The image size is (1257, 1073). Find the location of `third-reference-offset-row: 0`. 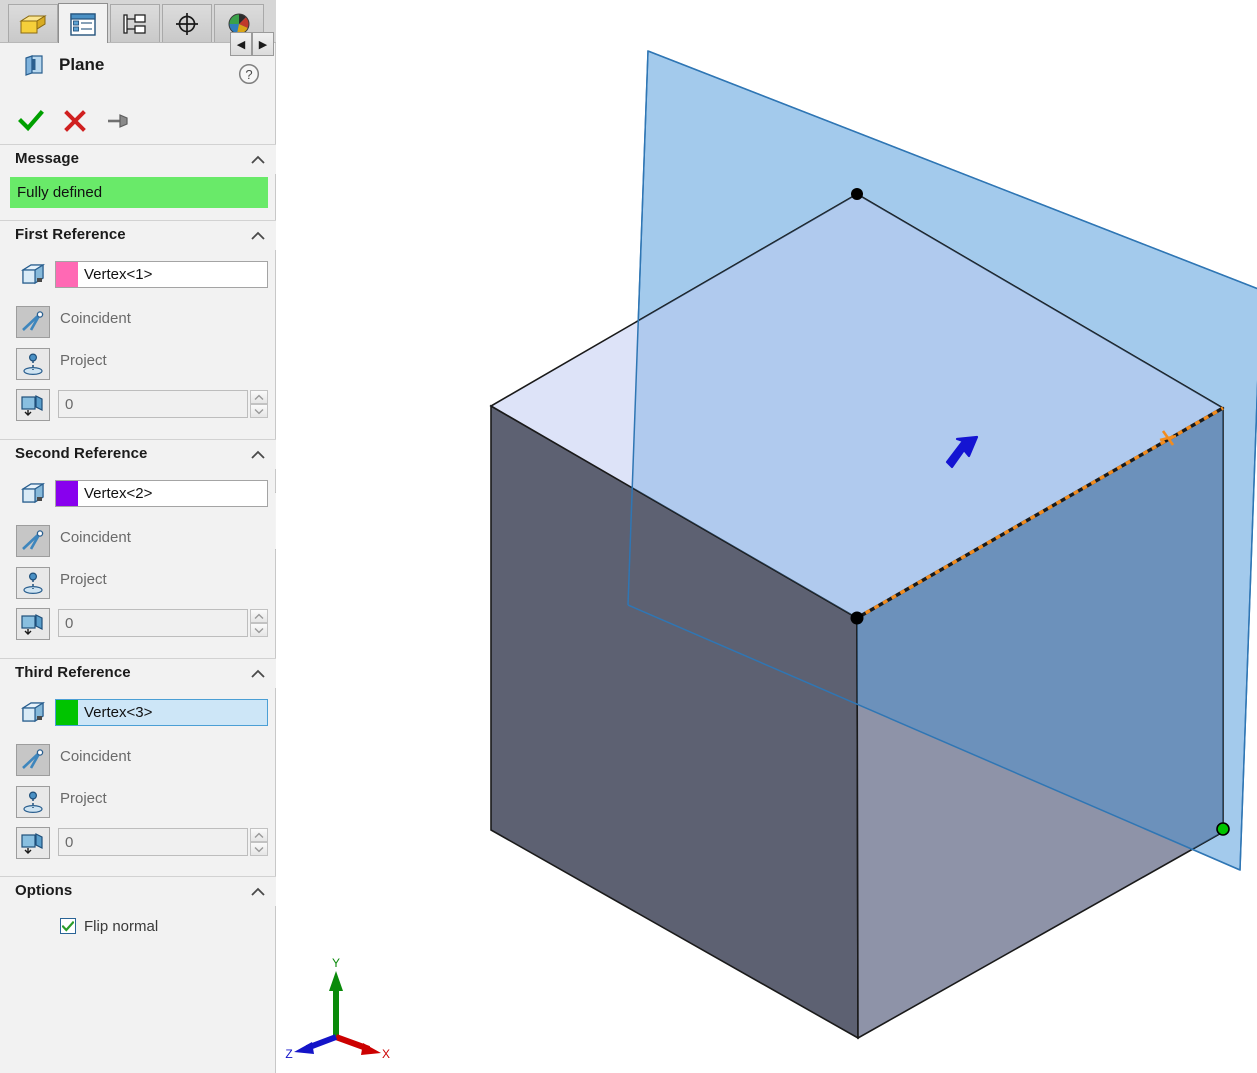

third-reference-offset-row: 0 is located at coordinates (138, 844).